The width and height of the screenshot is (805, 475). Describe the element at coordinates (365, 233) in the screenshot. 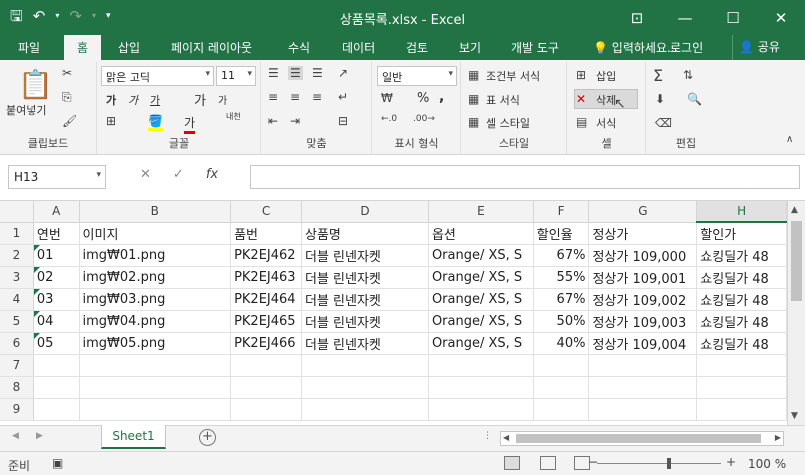

I see `cell-d1: 상품명` at that location.